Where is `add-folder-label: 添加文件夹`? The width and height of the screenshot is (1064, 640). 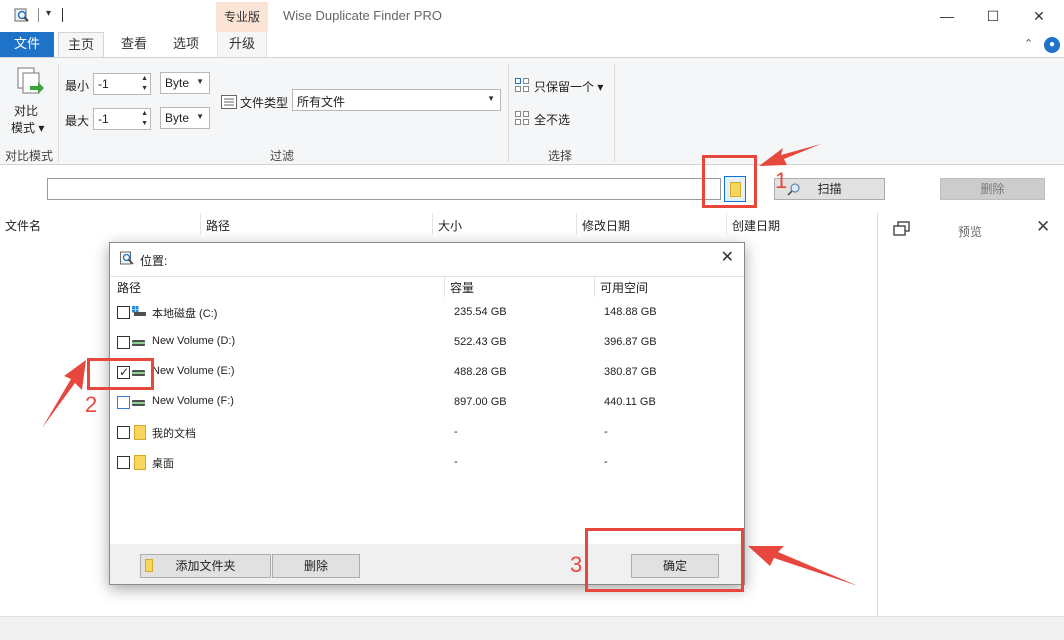 add-folder-label: 添加文件夹 is located at coordinates (205, 566).